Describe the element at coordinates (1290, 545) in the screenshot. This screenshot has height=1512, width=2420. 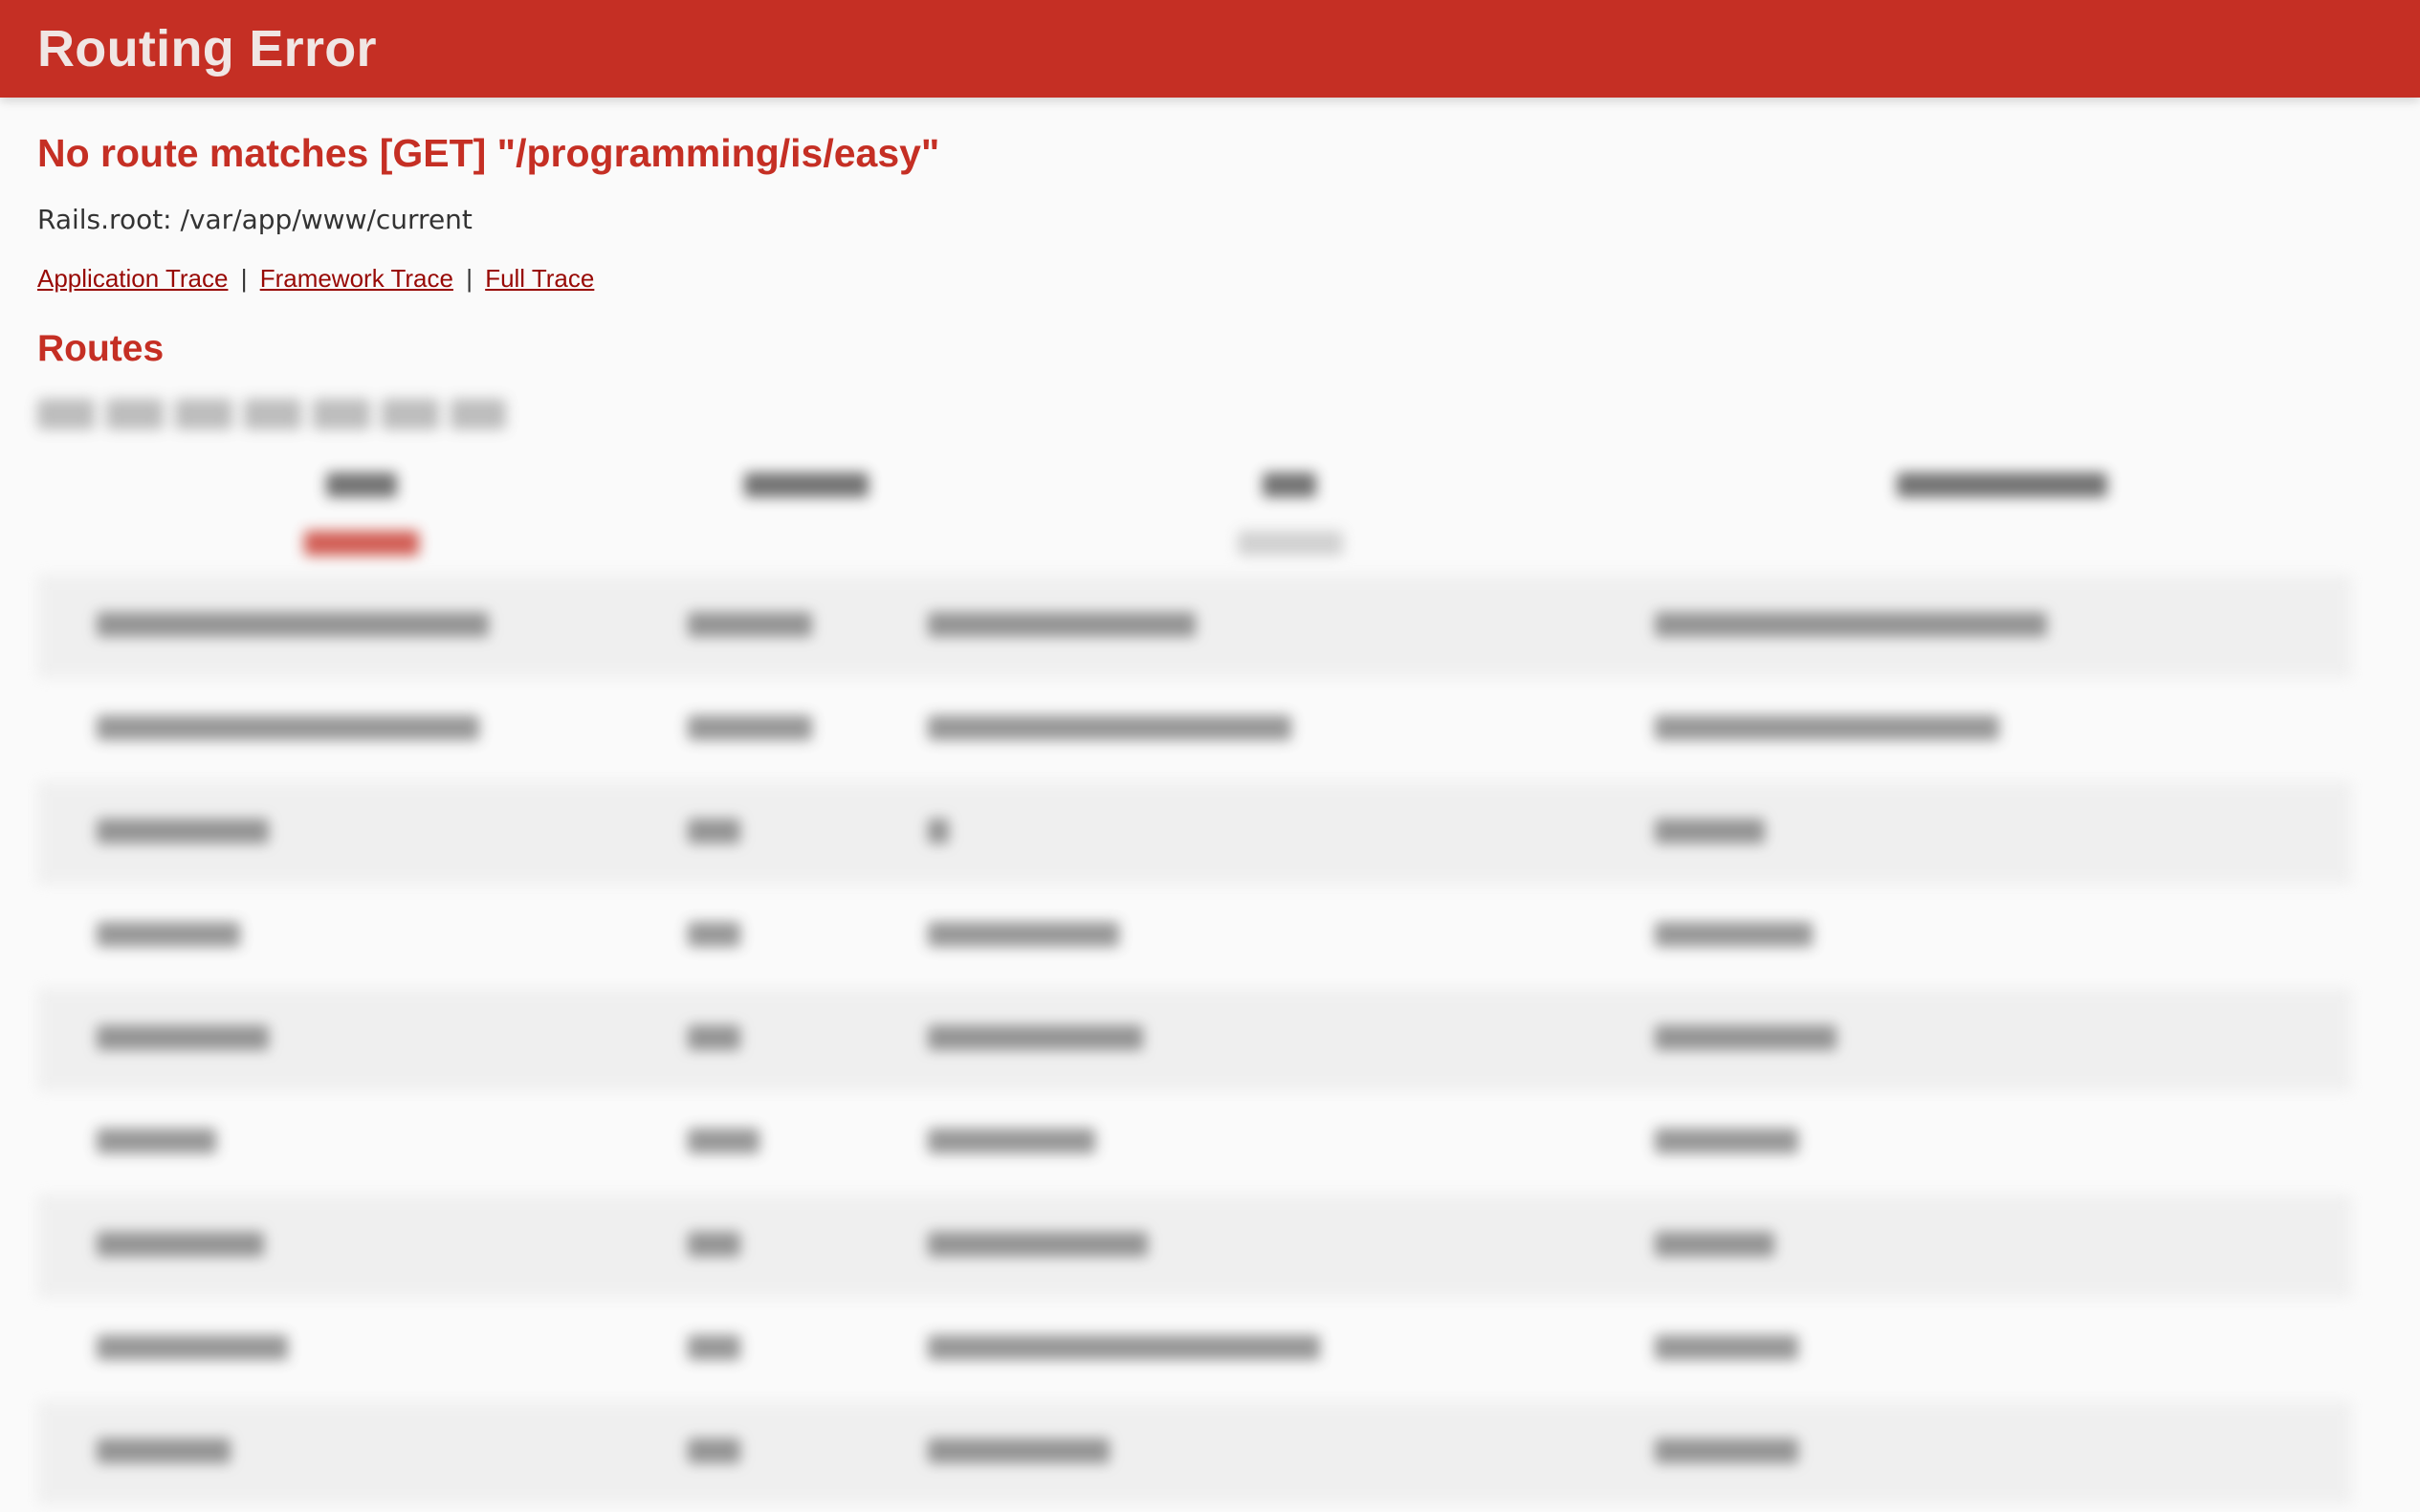
I see `route-search-input` at that location.